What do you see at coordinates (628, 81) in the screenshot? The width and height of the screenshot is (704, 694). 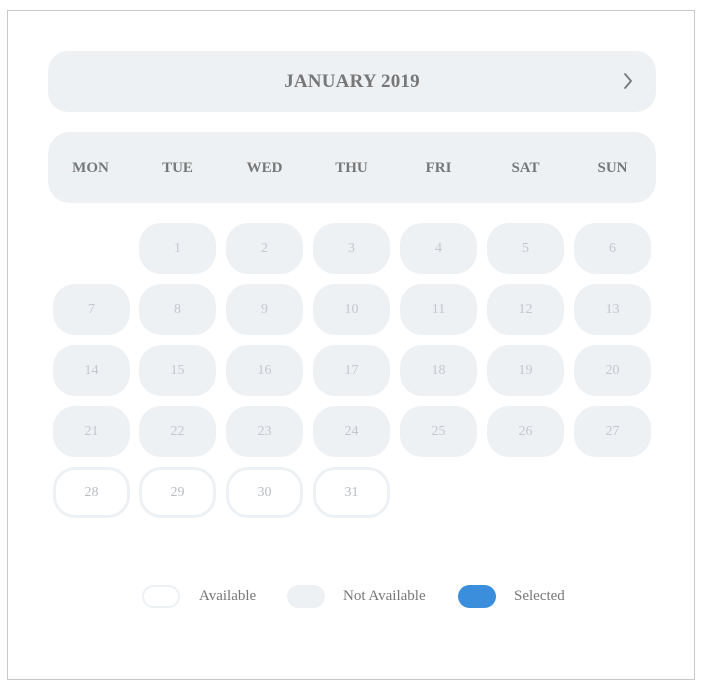 I see `chevron-right-icon` at bounding box center [628, 81].